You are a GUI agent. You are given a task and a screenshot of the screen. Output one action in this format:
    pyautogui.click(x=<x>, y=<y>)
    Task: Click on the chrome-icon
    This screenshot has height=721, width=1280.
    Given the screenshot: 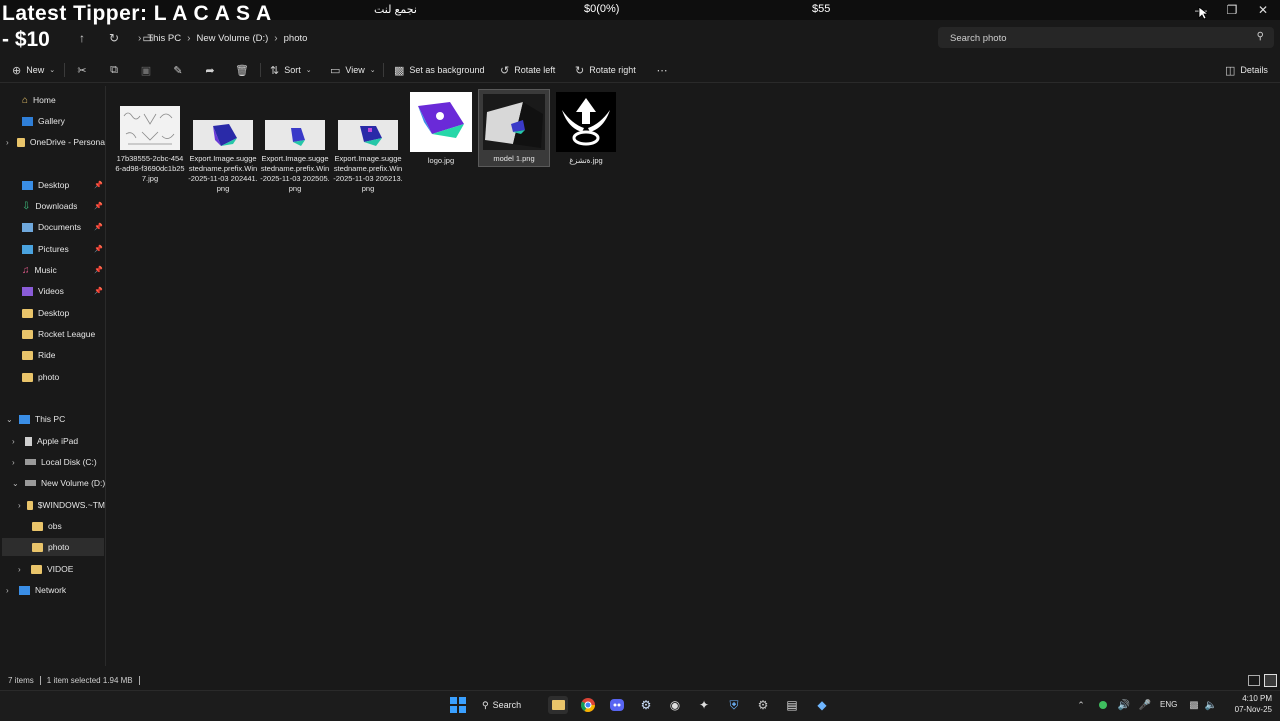 What is the action you would take?
    pyautogui.click(x=588, y=705)
    